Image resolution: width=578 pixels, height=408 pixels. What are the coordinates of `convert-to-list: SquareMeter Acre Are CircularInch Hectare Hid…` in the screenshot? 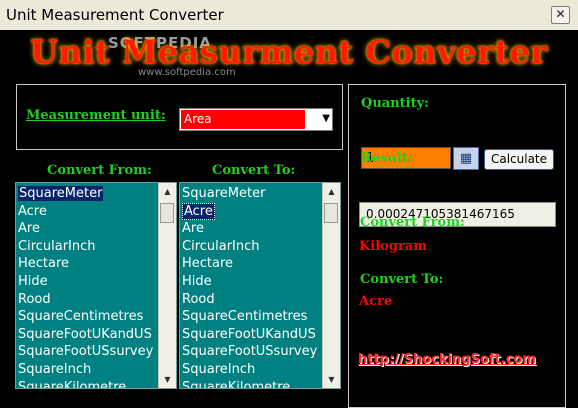 It's located at (260, 285).